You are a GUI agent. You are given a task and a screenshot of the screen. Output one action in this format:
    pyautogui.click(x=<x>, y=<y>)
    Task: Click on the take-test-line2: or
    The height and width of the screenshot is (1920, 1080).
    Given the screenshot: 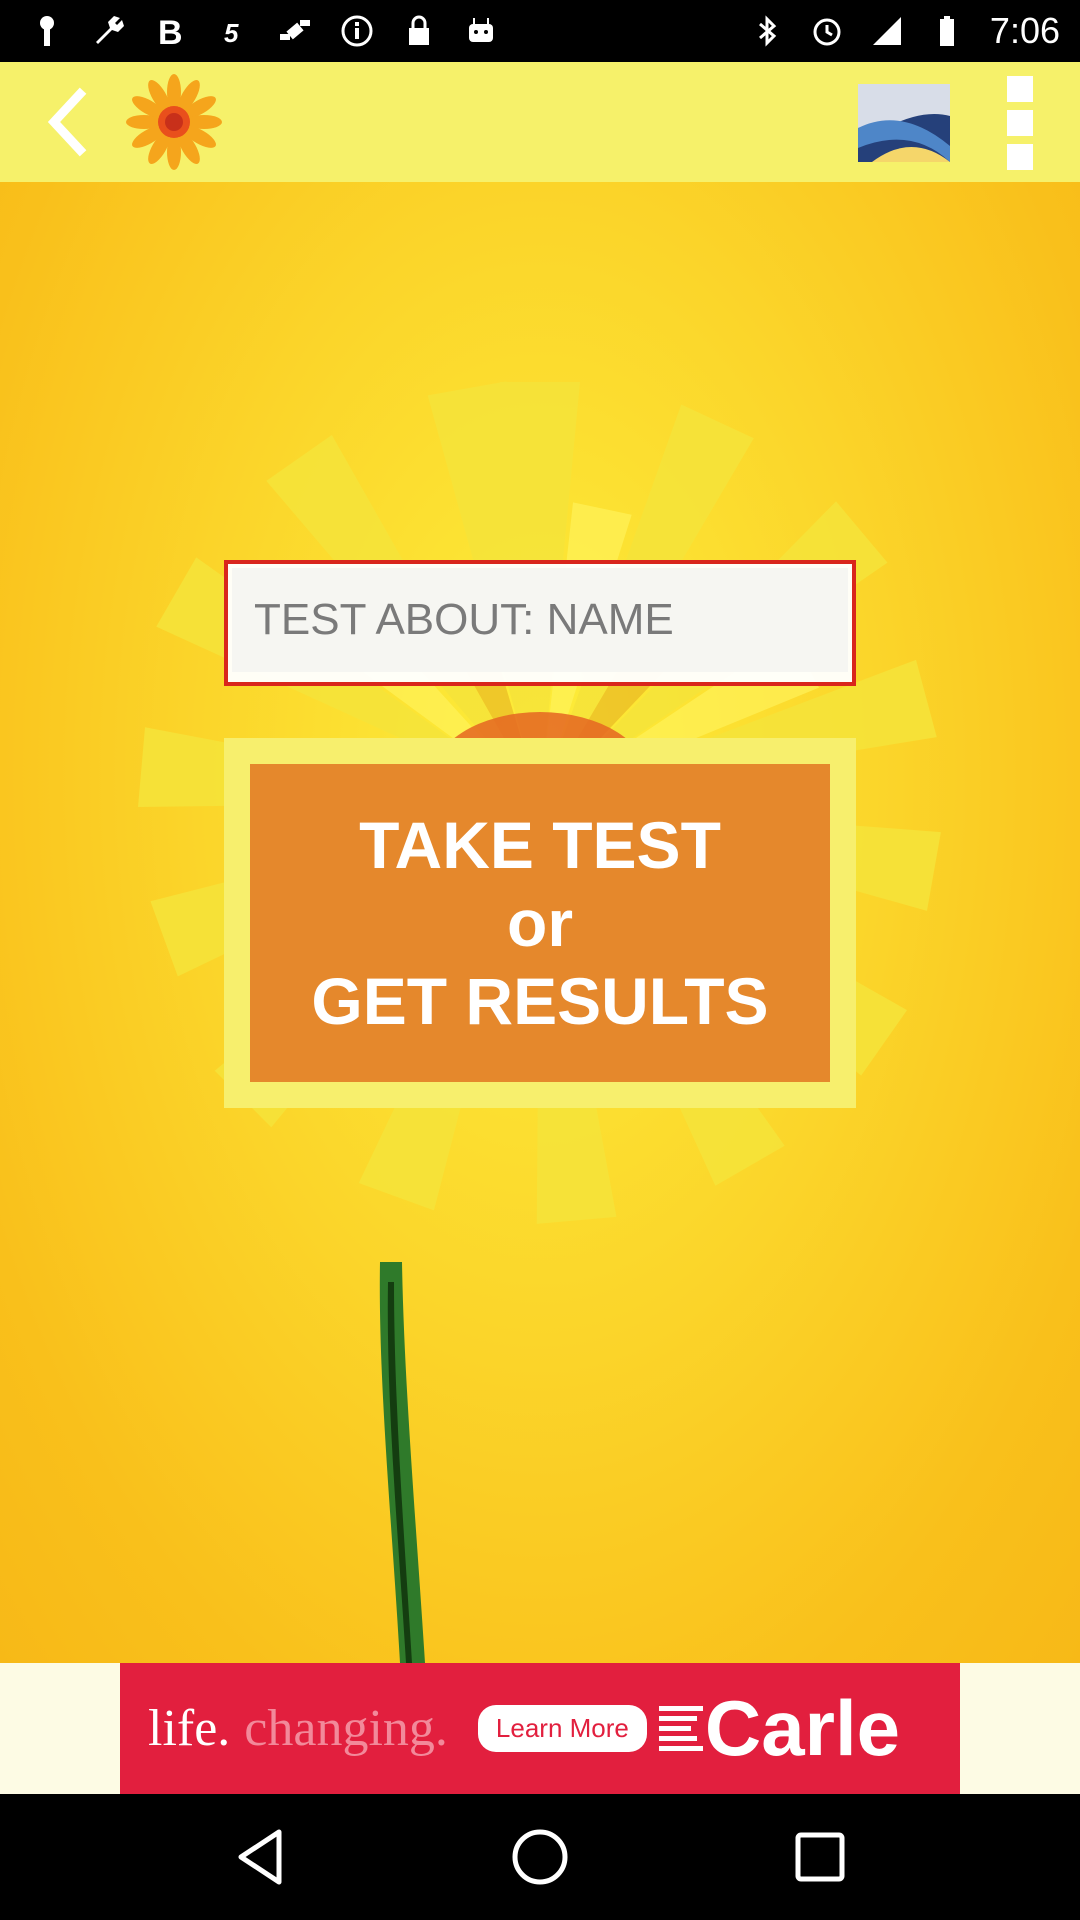 What is the action you would take?
    pyautogui.click(x=540, y=923)
    